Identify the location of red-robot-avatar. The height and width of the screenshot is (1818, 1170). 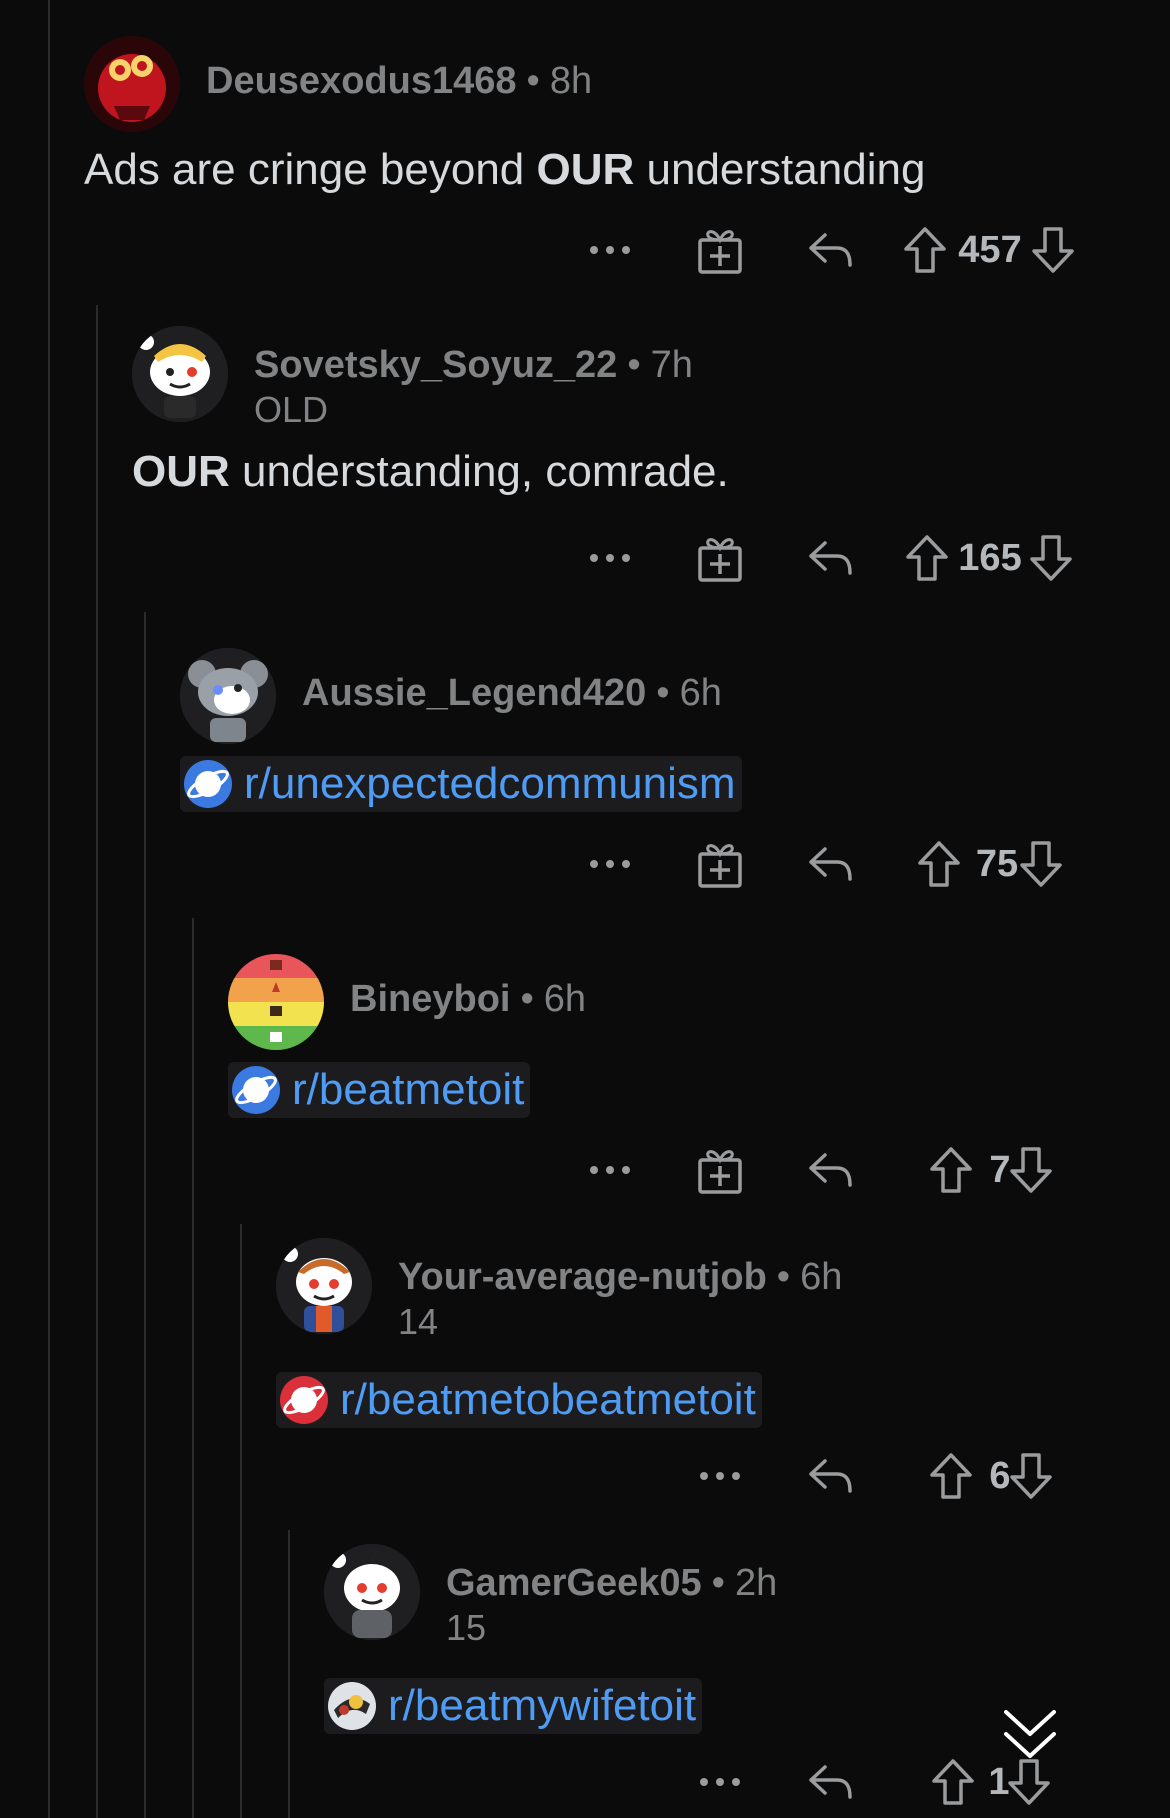
(132, 84).